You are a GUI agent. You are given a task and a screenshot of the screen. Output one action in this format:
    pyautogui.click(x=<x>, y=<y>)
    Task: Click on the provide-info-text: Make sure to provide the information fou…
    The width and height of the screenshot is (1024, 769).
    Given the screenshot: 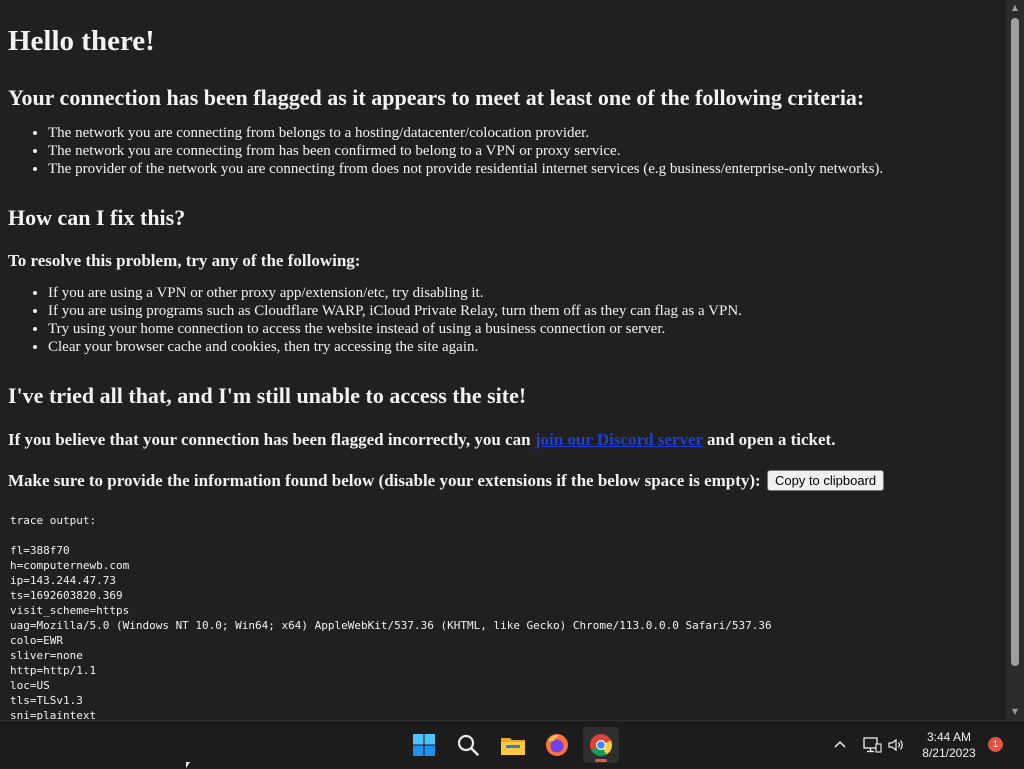 What is the action you would take?
    pyautogui.click(x=503, y=481)
    